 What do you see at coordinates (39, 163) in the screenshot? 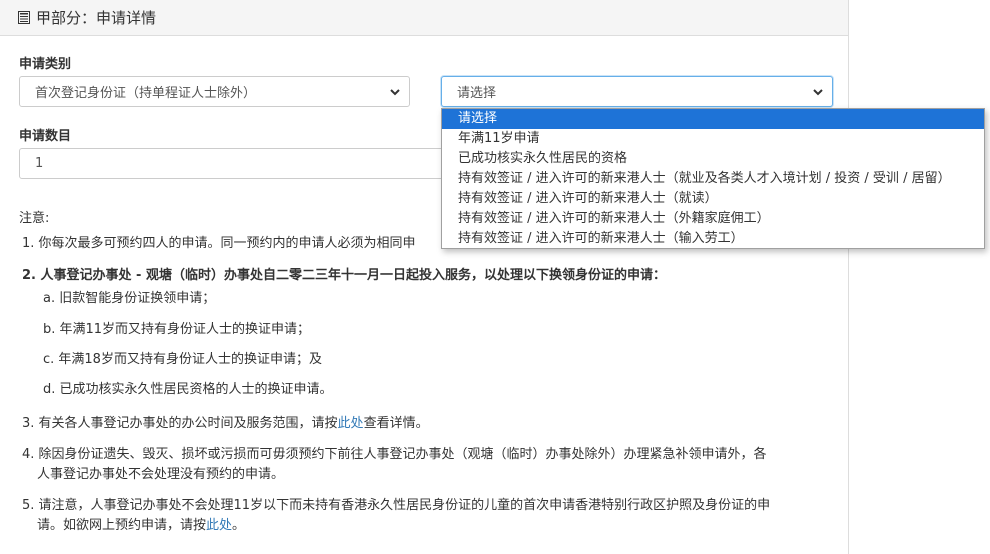
I see `count-input-value: 1` at bounding box center [39, 163].